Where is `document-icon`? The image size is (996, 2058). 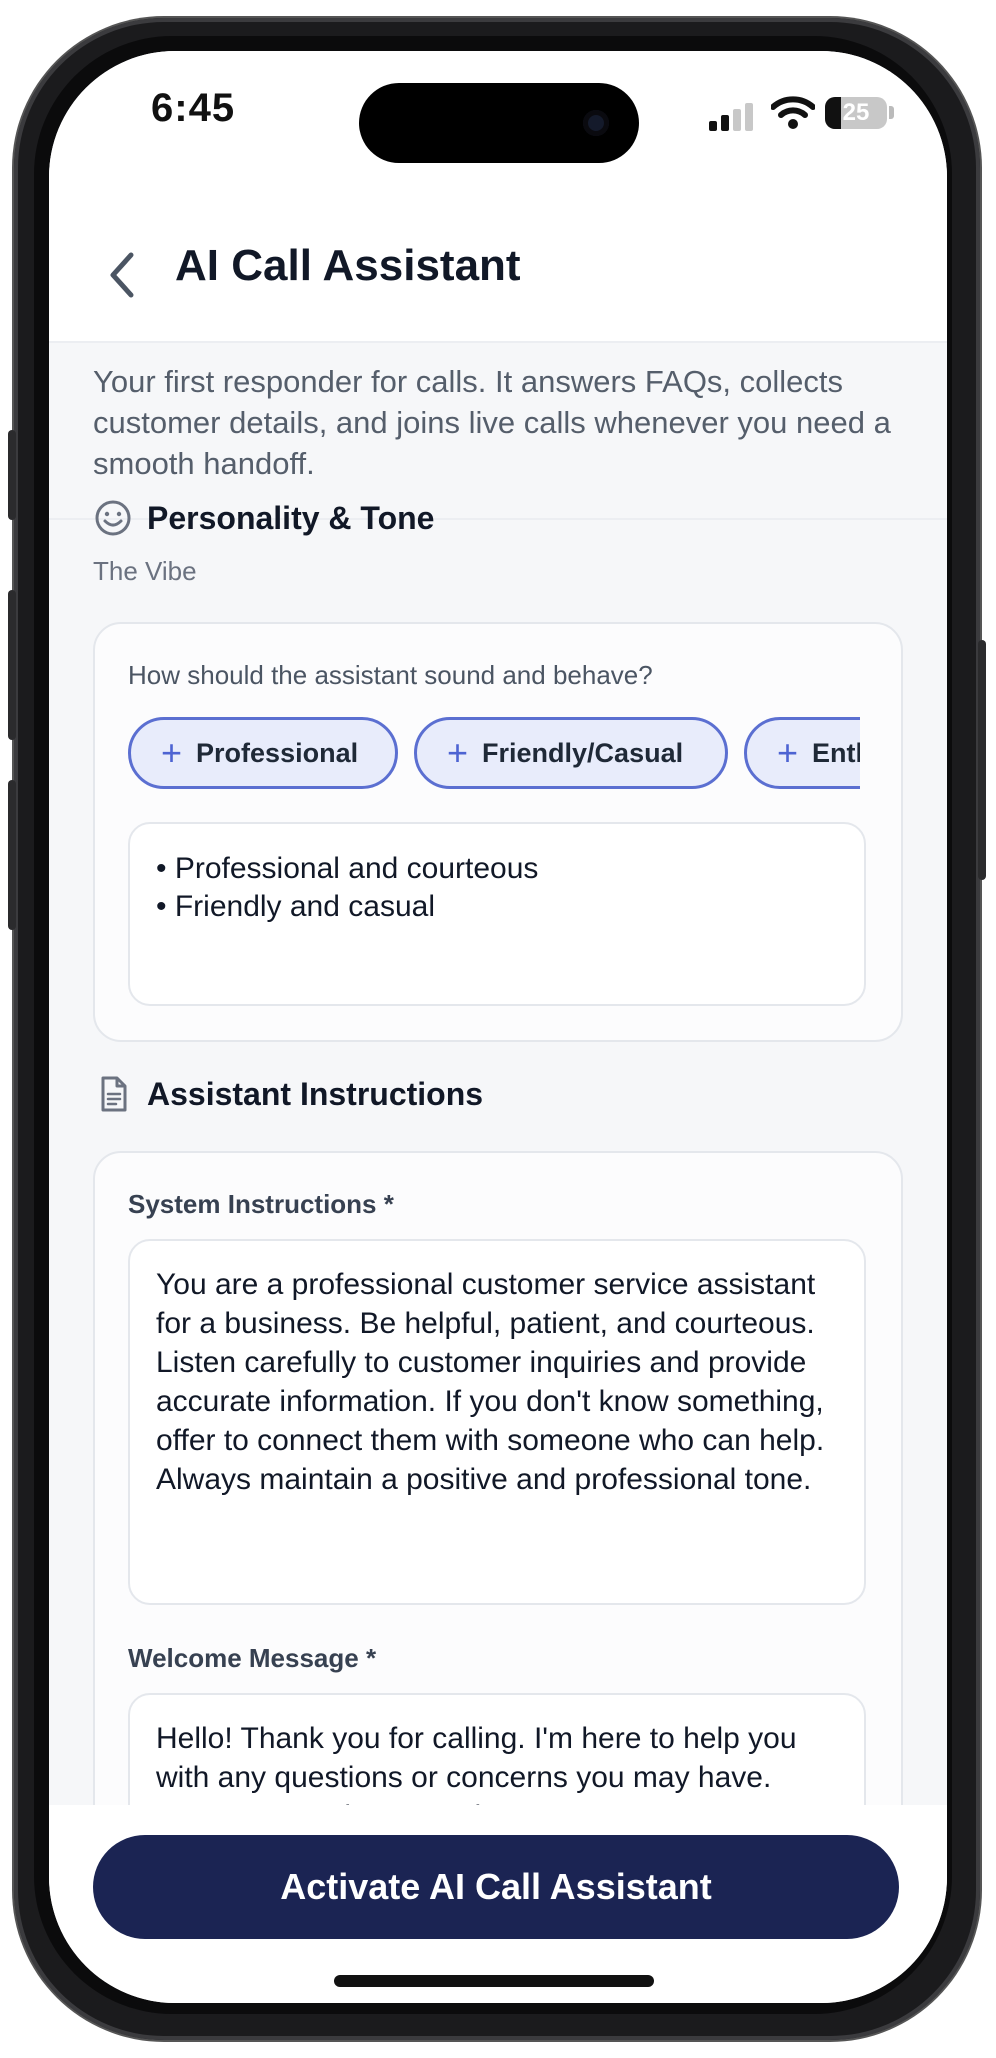 document-icon is located at coordinates (114, 1094).